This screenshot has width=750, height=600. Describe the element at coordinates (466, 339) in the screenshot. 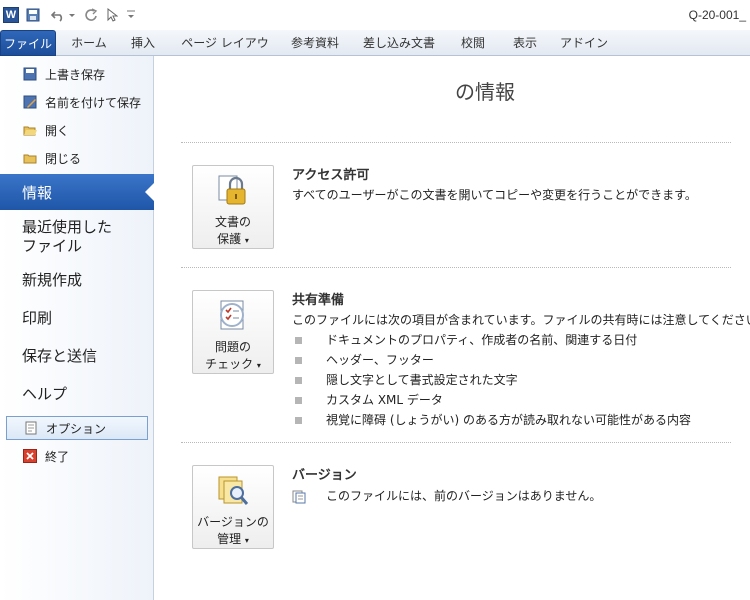

I see `list-item: ドキュメントのプロパティ、作成者の名前、関連する日付` at that location.